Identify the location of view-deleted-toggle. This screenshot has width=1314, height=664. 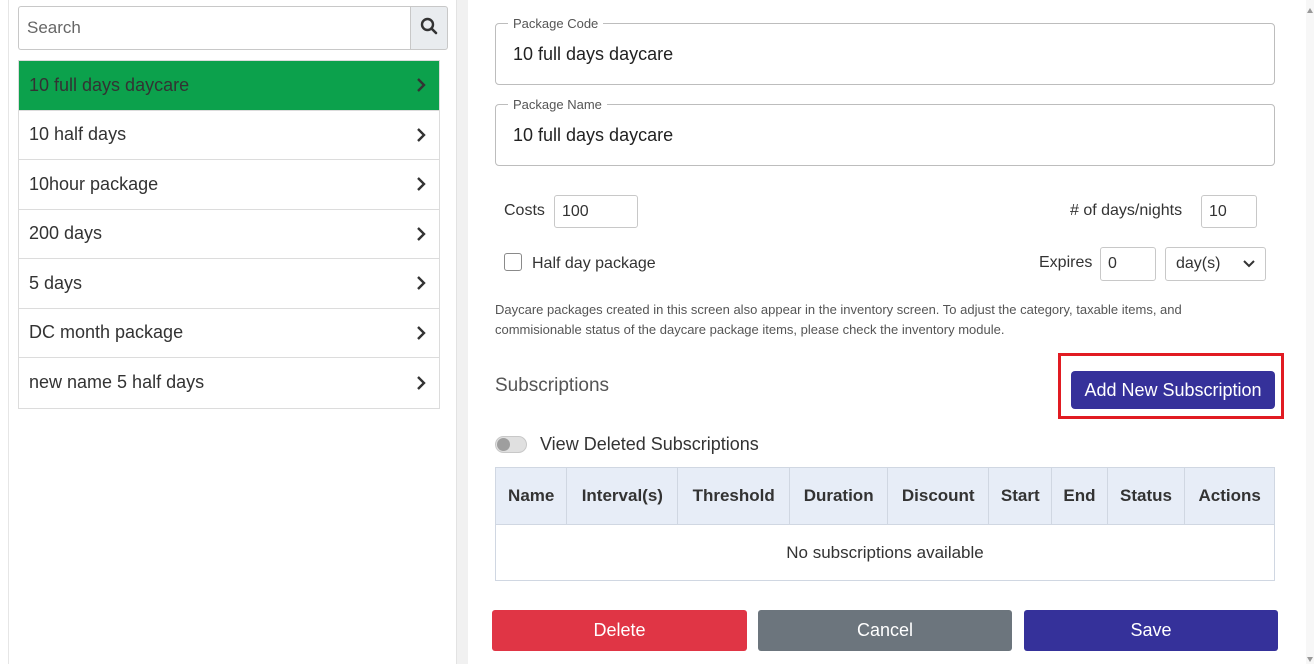
(511, 444).